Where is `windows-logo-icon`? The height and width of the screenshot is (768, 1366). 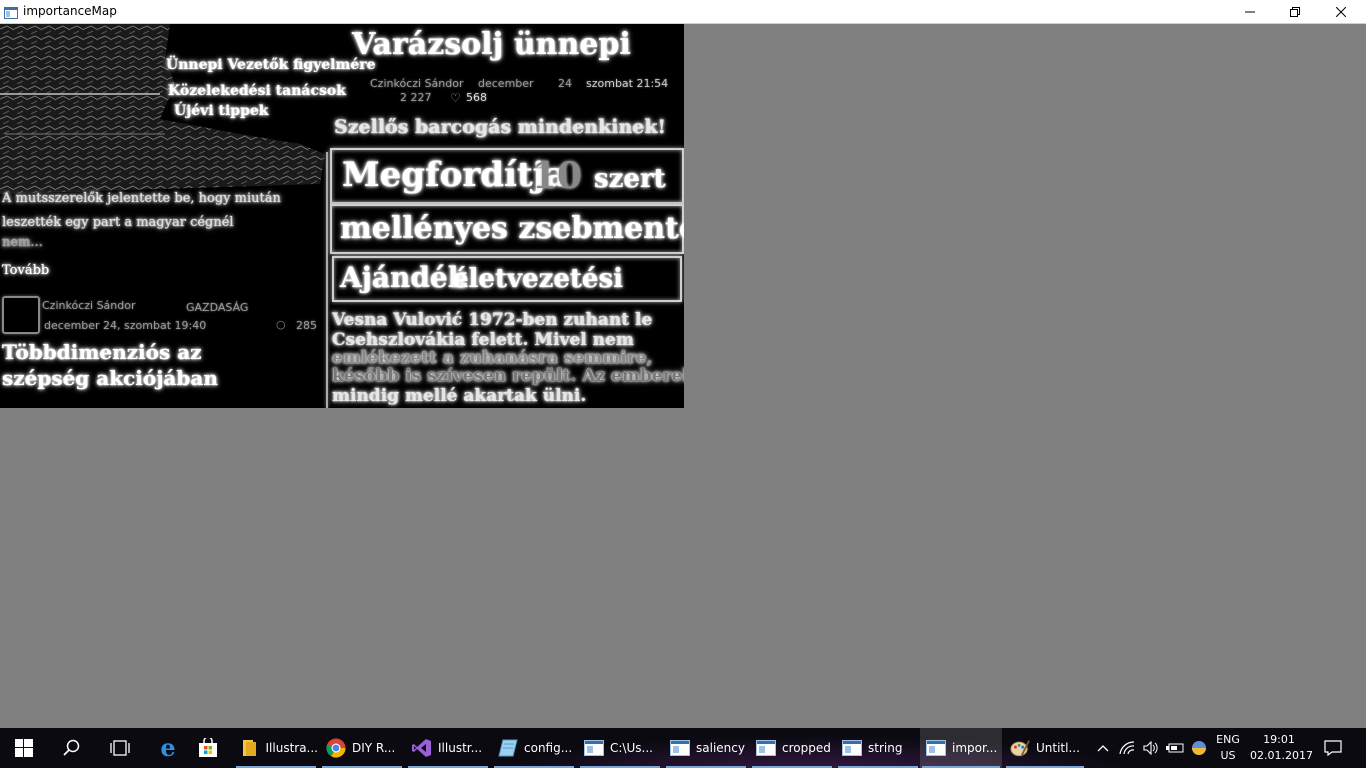 windows-logo-icon is located at coordinates (24, 748).